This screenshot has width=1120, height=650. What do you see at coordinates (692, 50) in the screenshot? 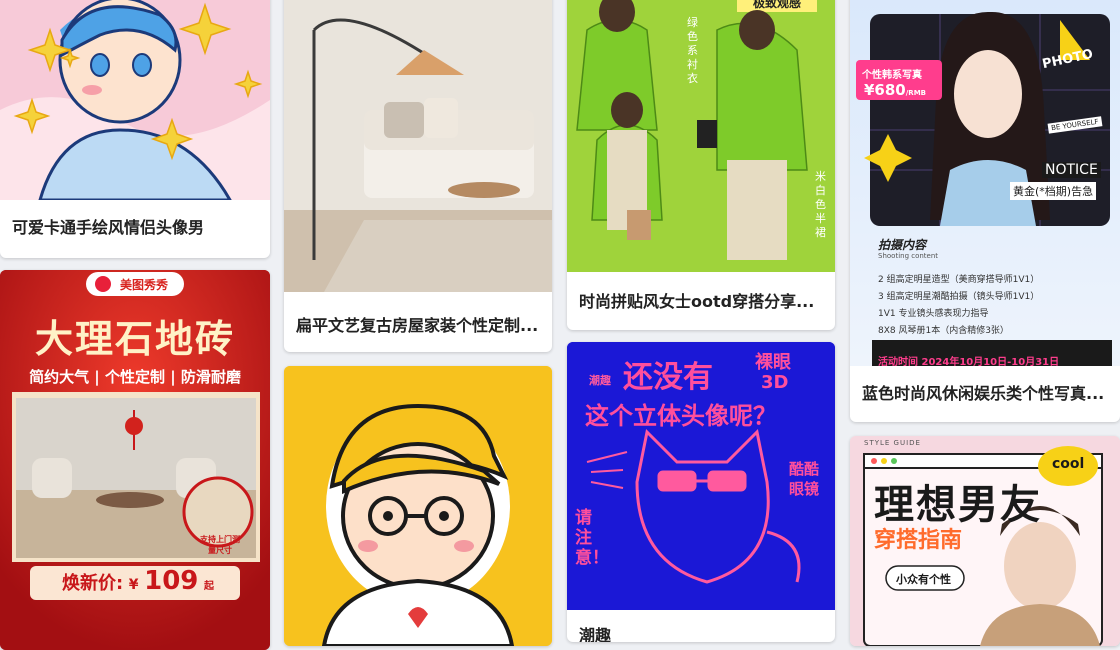
I see `ootd-side-label-1: 绿色系衬衣` at bounding box center [692, 50].